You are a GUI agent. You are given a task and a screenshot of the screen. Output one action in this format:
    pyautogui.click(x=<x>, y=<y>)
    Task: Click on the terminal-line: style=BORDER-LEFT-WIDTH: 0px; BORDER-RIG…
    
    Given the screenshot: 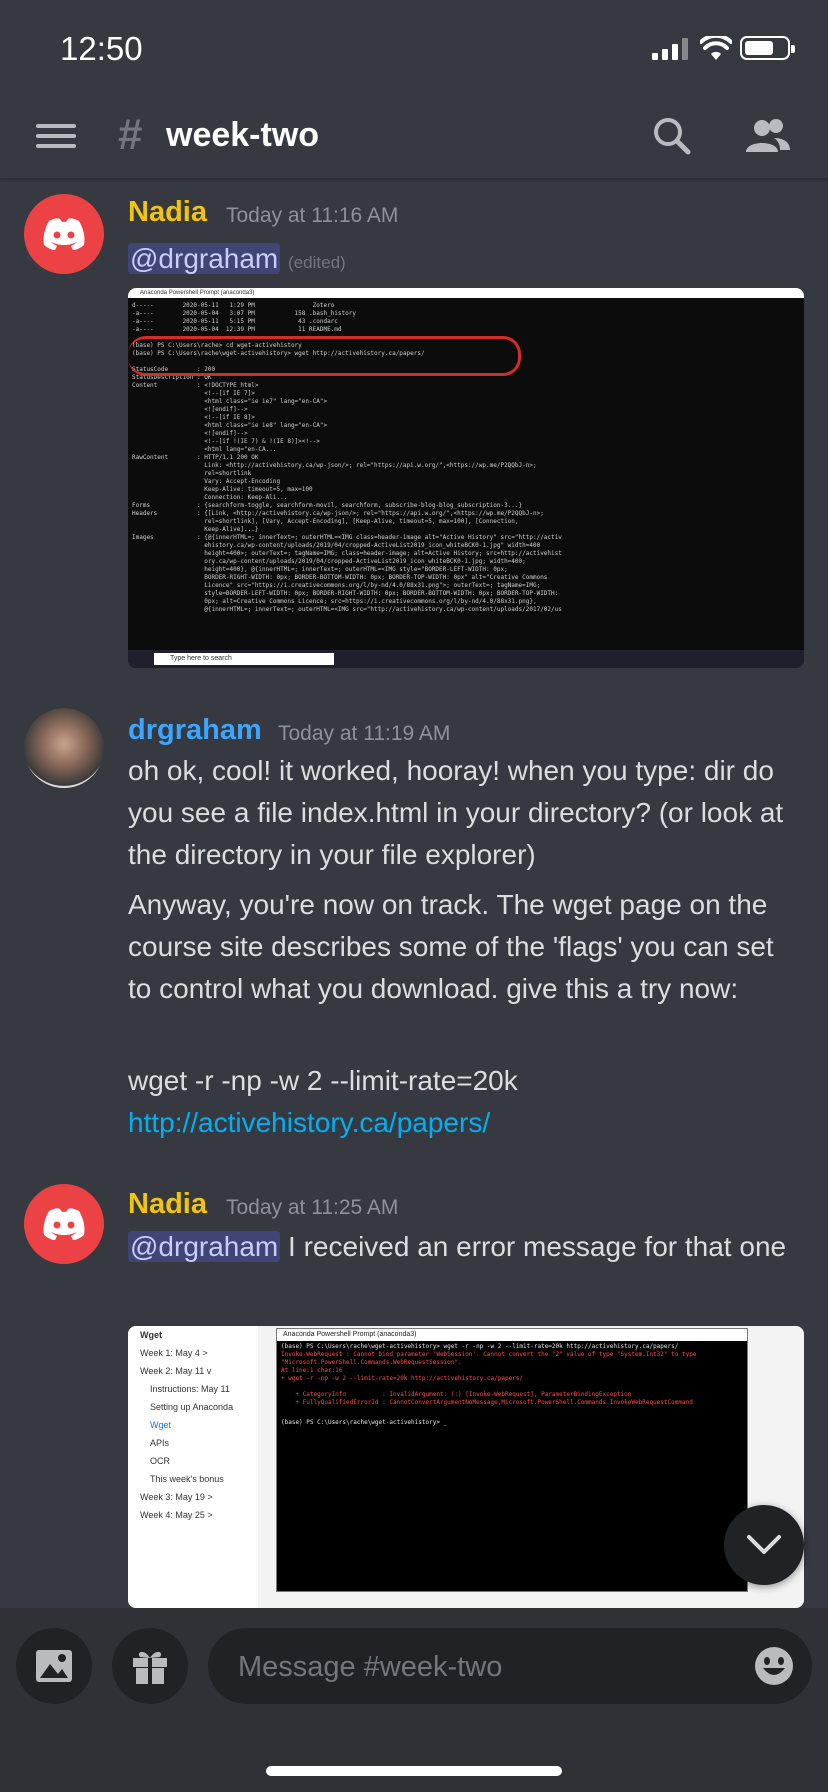 What is the action you would take?
    pyautogui.click(x=345, y=593)
    